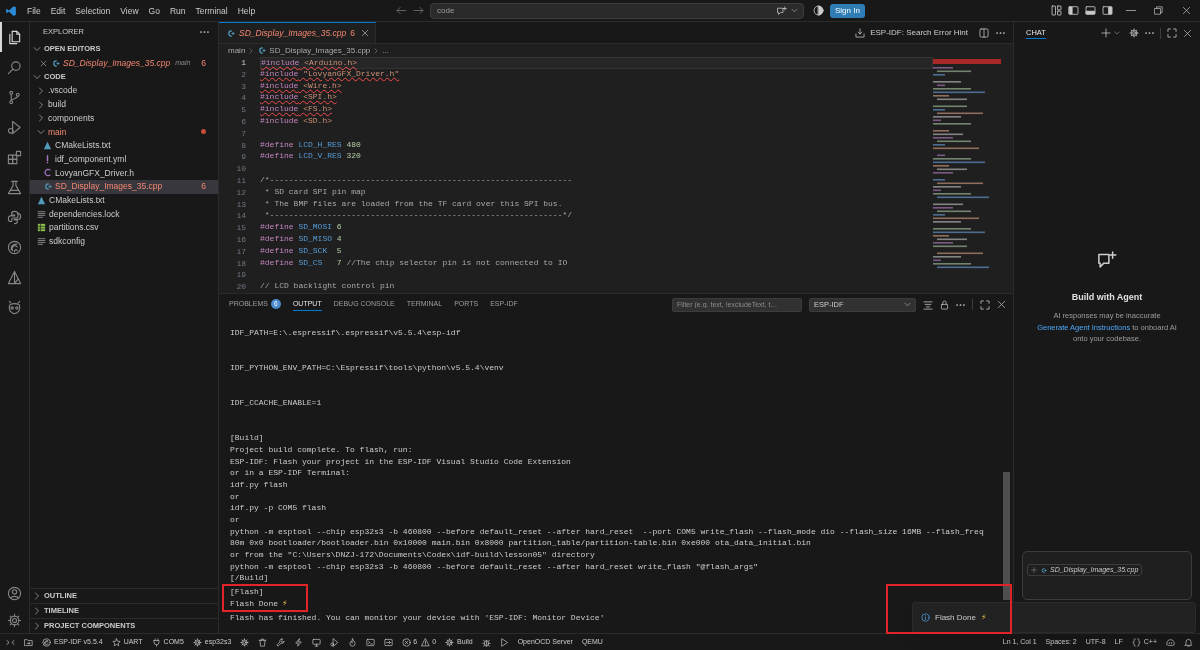 The image size is (1200, 650). I want to click on code-line: * The BMP files are loaded from the TF card over this SPI bus., so click(413, 204).